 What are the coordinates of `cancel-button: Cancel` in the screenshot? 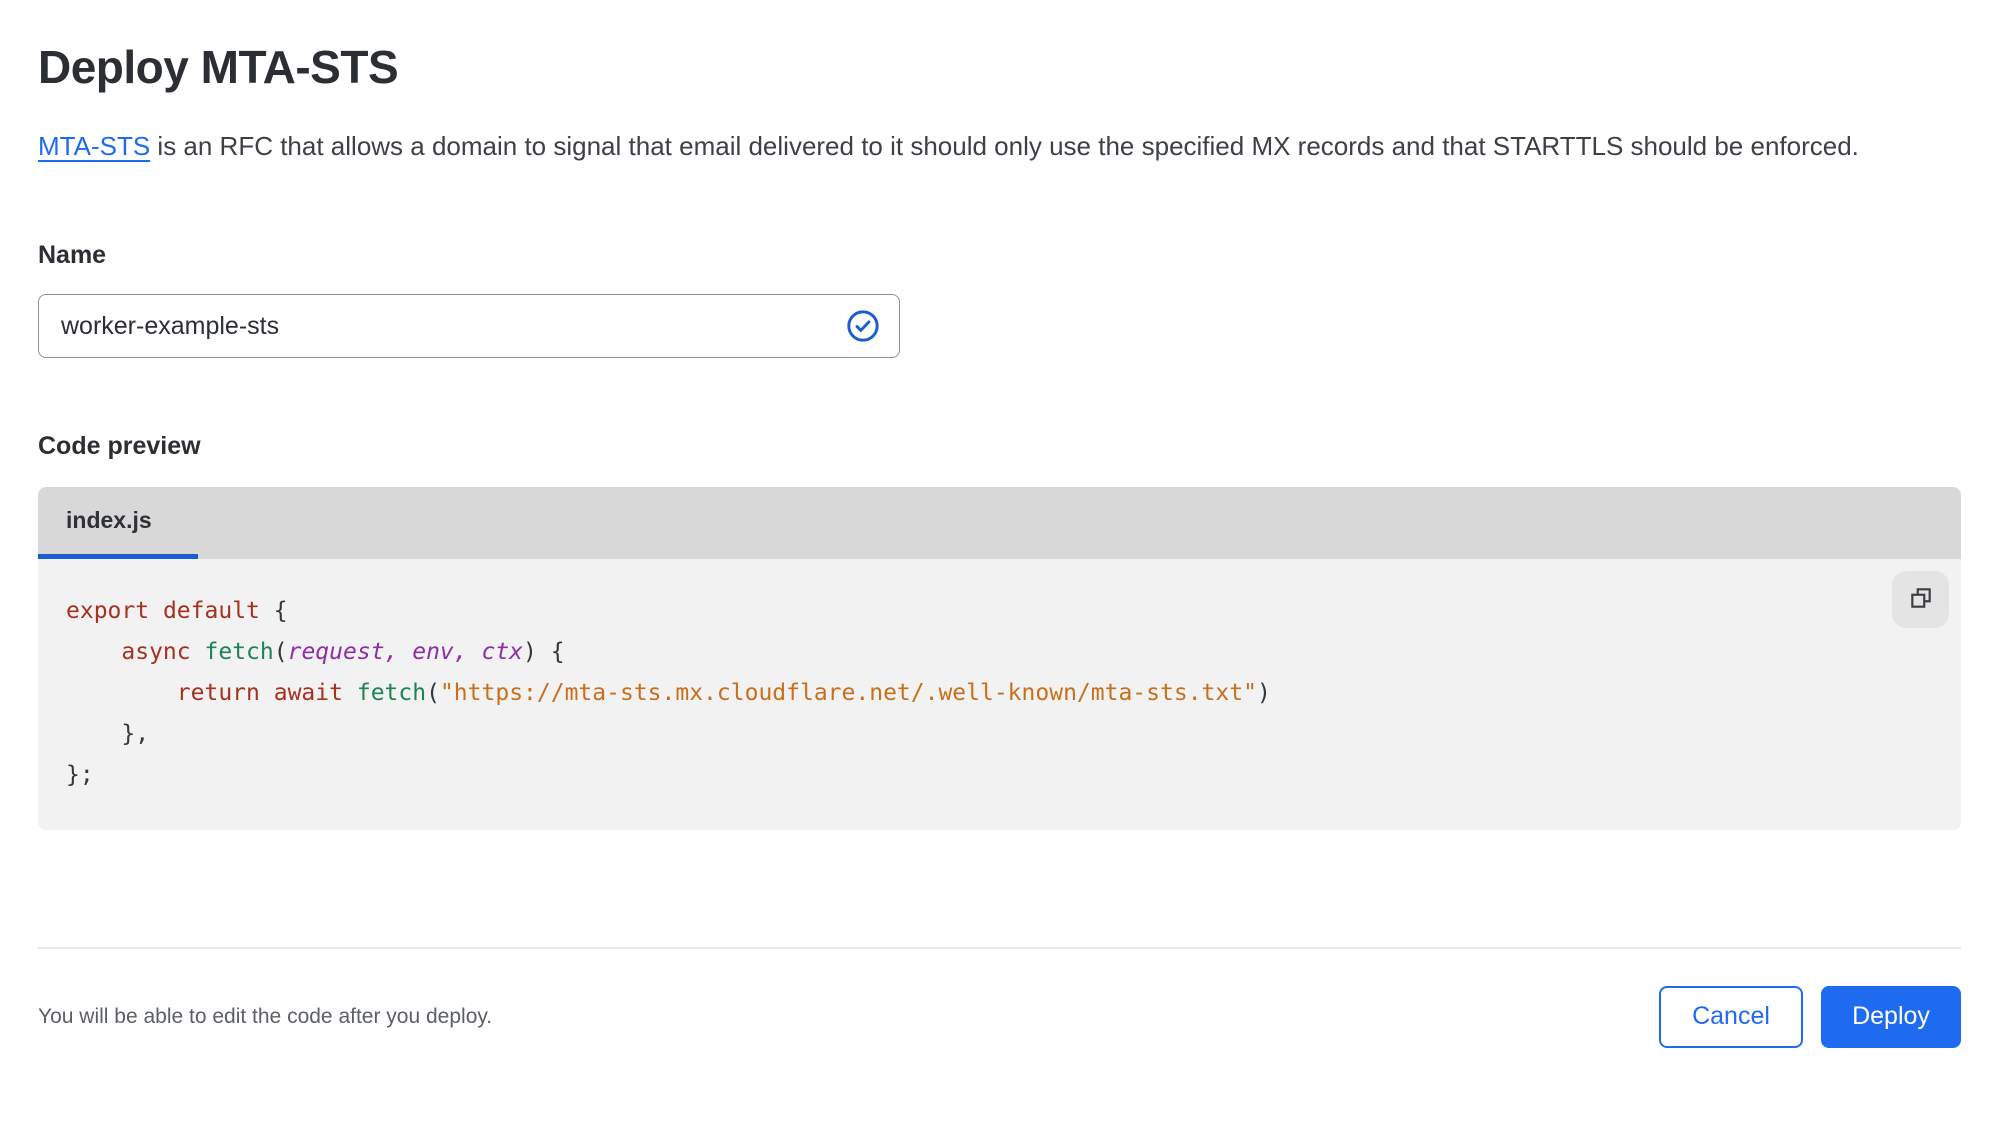 It's located at (1731, 1016).